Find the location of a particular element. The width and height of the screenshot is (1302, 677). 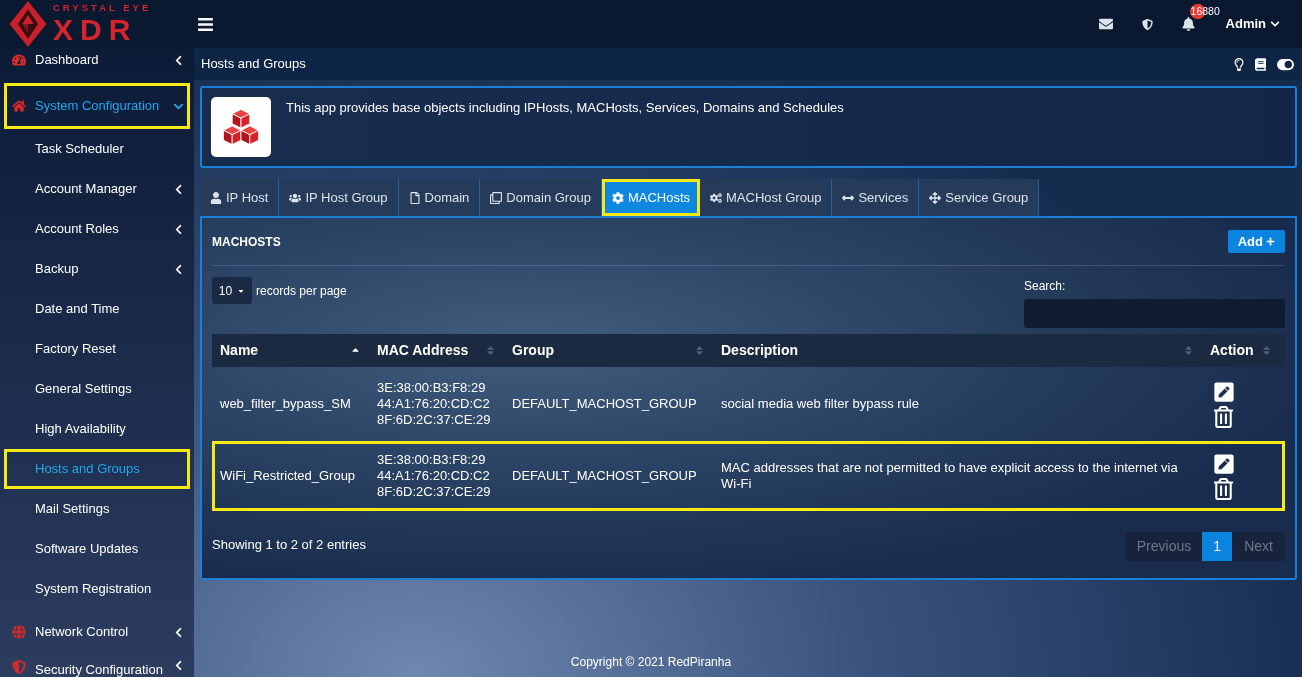

table-cell-text: MAC addresses that are not permitted to have explicit access to the internet via Wi-Fi is located at coordinates (949, 476).